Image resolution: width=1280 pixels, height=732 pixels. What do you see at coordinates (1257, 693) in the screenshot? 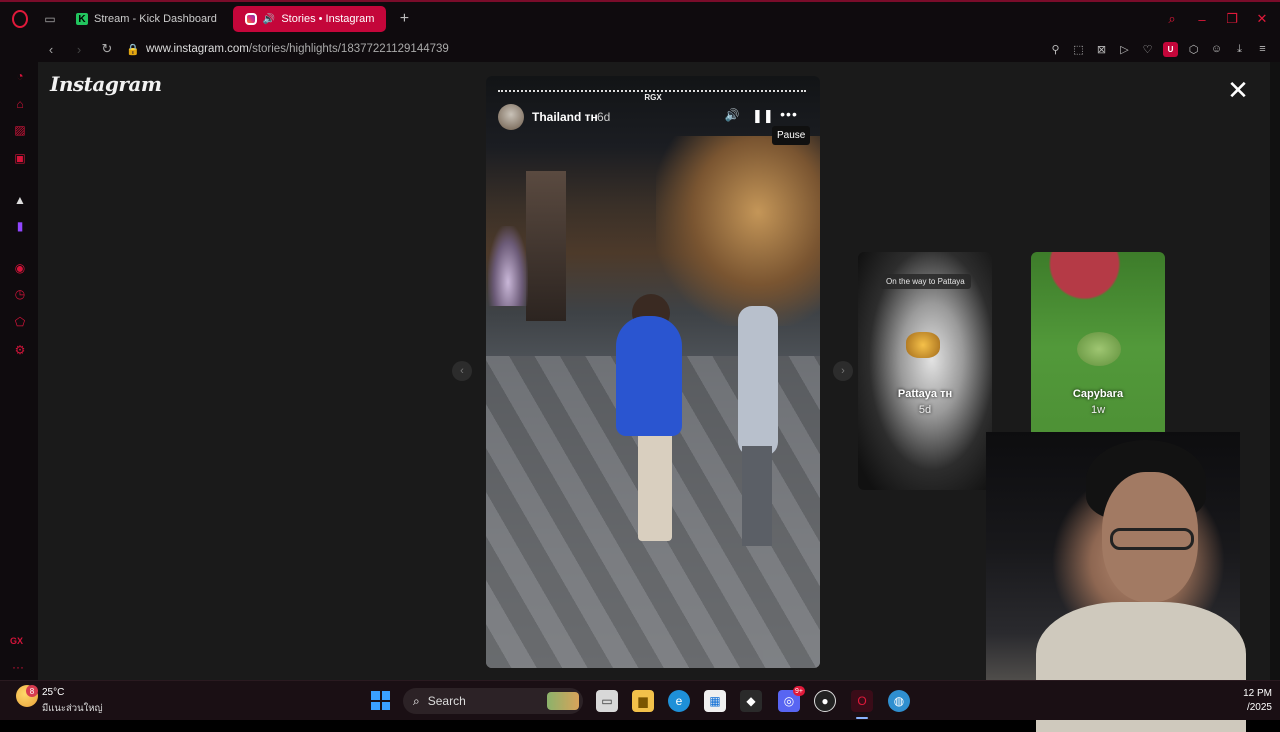
I see `clock-time: 12 PM` at bounding box center [1257, 693].